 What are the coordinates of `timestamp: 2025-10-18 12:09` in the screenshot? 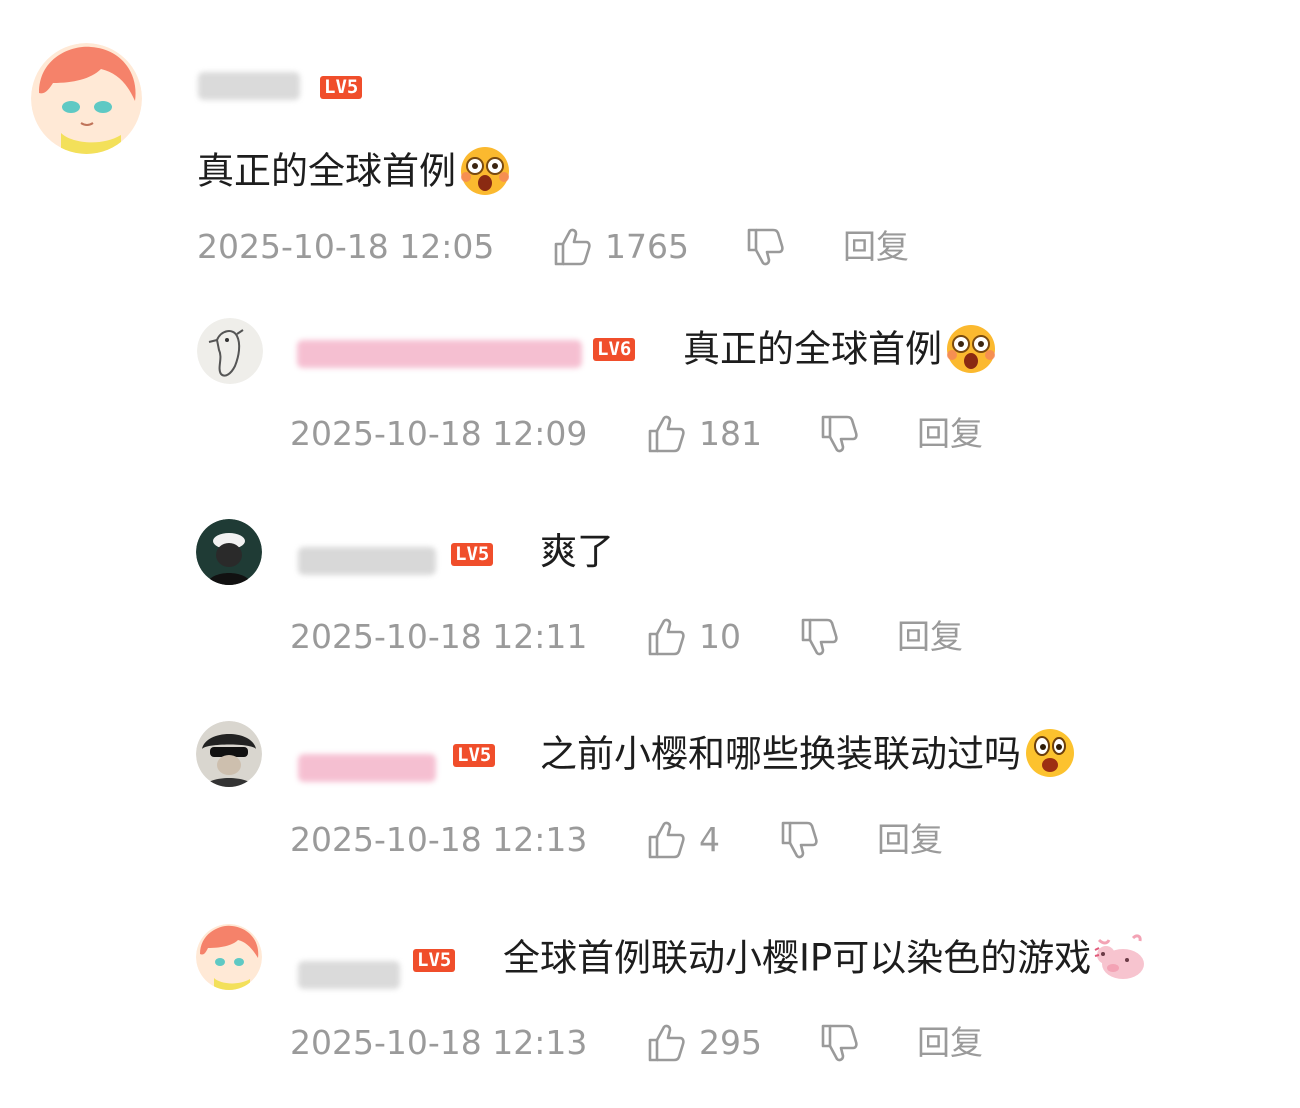 It's located at (439, 433).